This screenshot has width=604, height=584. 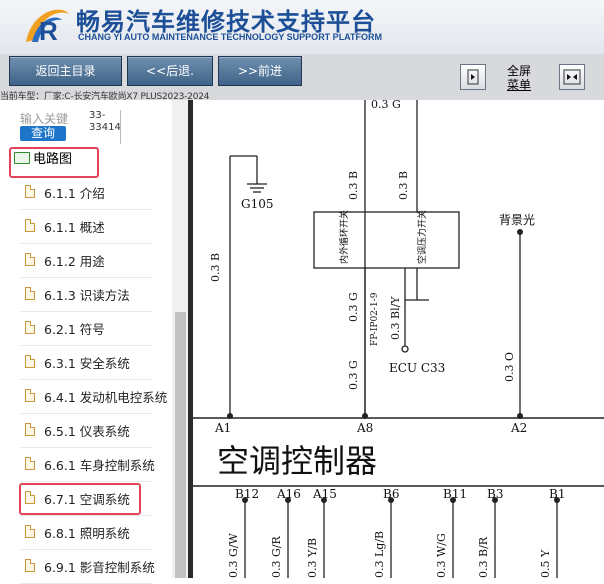 What do you see at coordinates (99, 567) in the screenshot?
I see `tree-item-label: 6.9.1 影音控制系统` at bounding box center [99, 567].